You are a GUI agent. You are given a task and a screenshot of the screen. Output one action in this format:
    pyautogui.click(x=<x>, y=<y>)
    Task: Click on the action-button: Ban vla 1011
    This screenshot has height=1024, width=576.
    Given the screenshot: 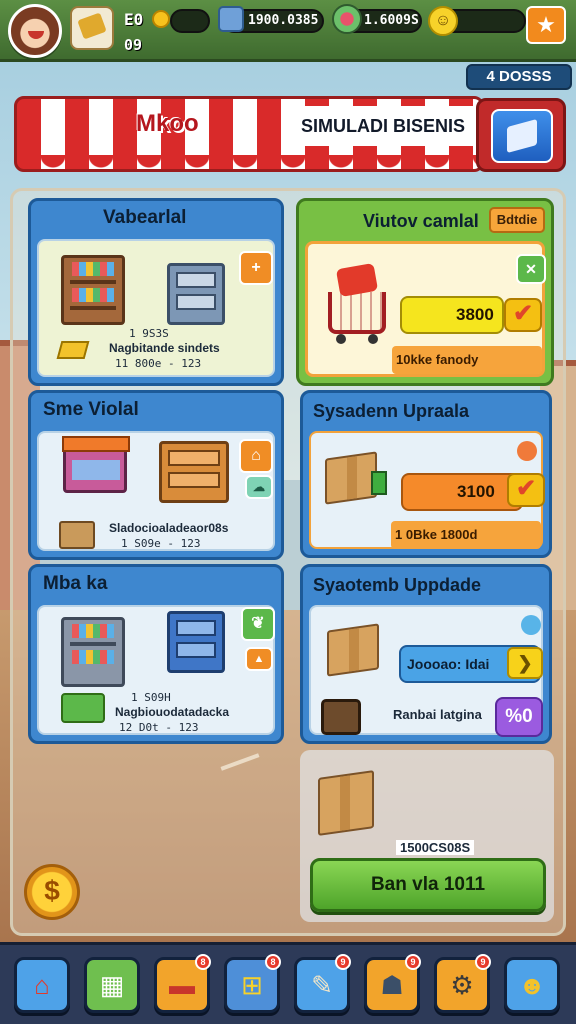 What is the action you would take?
    pyautogui.click(x=428, y=885)
    